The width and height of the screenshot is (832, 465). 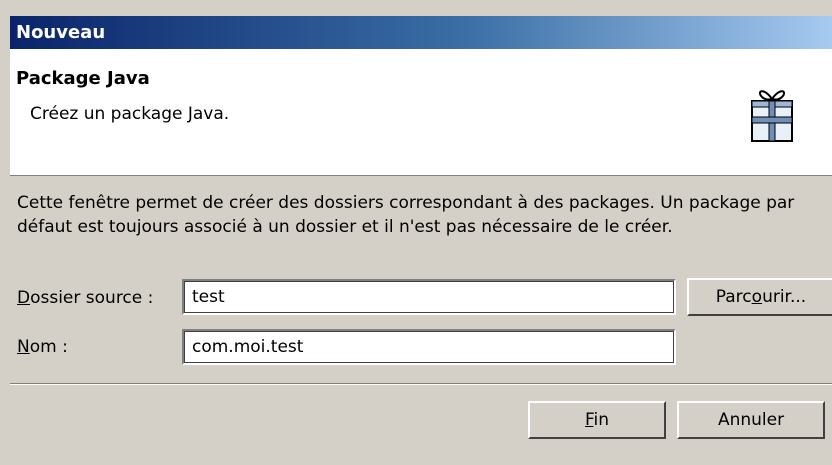 What do you see at coordinates (589, 420) in the screenshot?
I see `finish-label-mnemonic: F` at bounding box center [589, 420].